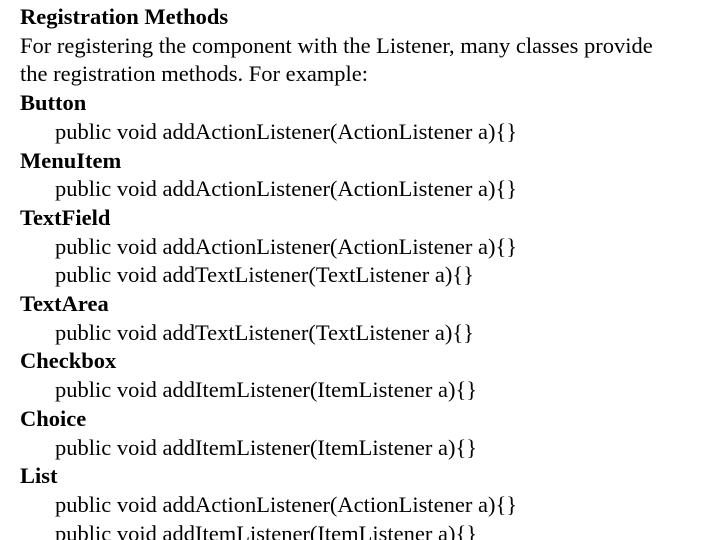  Describe the element at coordinates (53, 418) in the screenshot. I see `class-heading: Choice` at that location.